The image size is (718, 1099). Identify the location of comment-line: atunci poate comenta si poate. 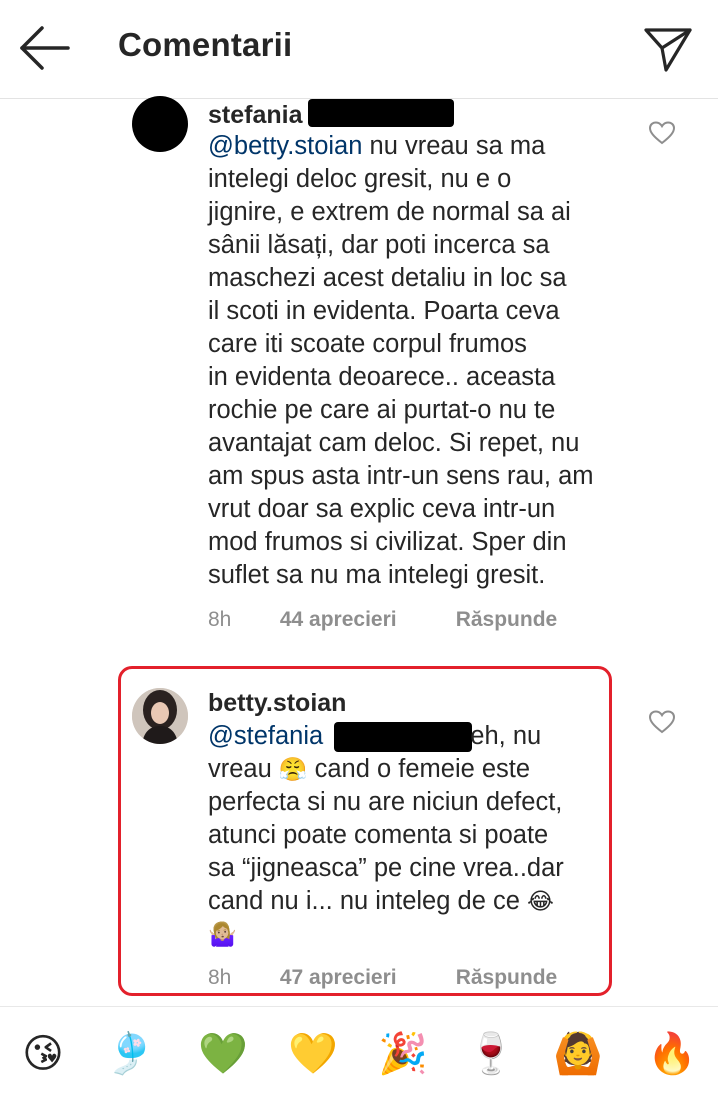
(378, 835).